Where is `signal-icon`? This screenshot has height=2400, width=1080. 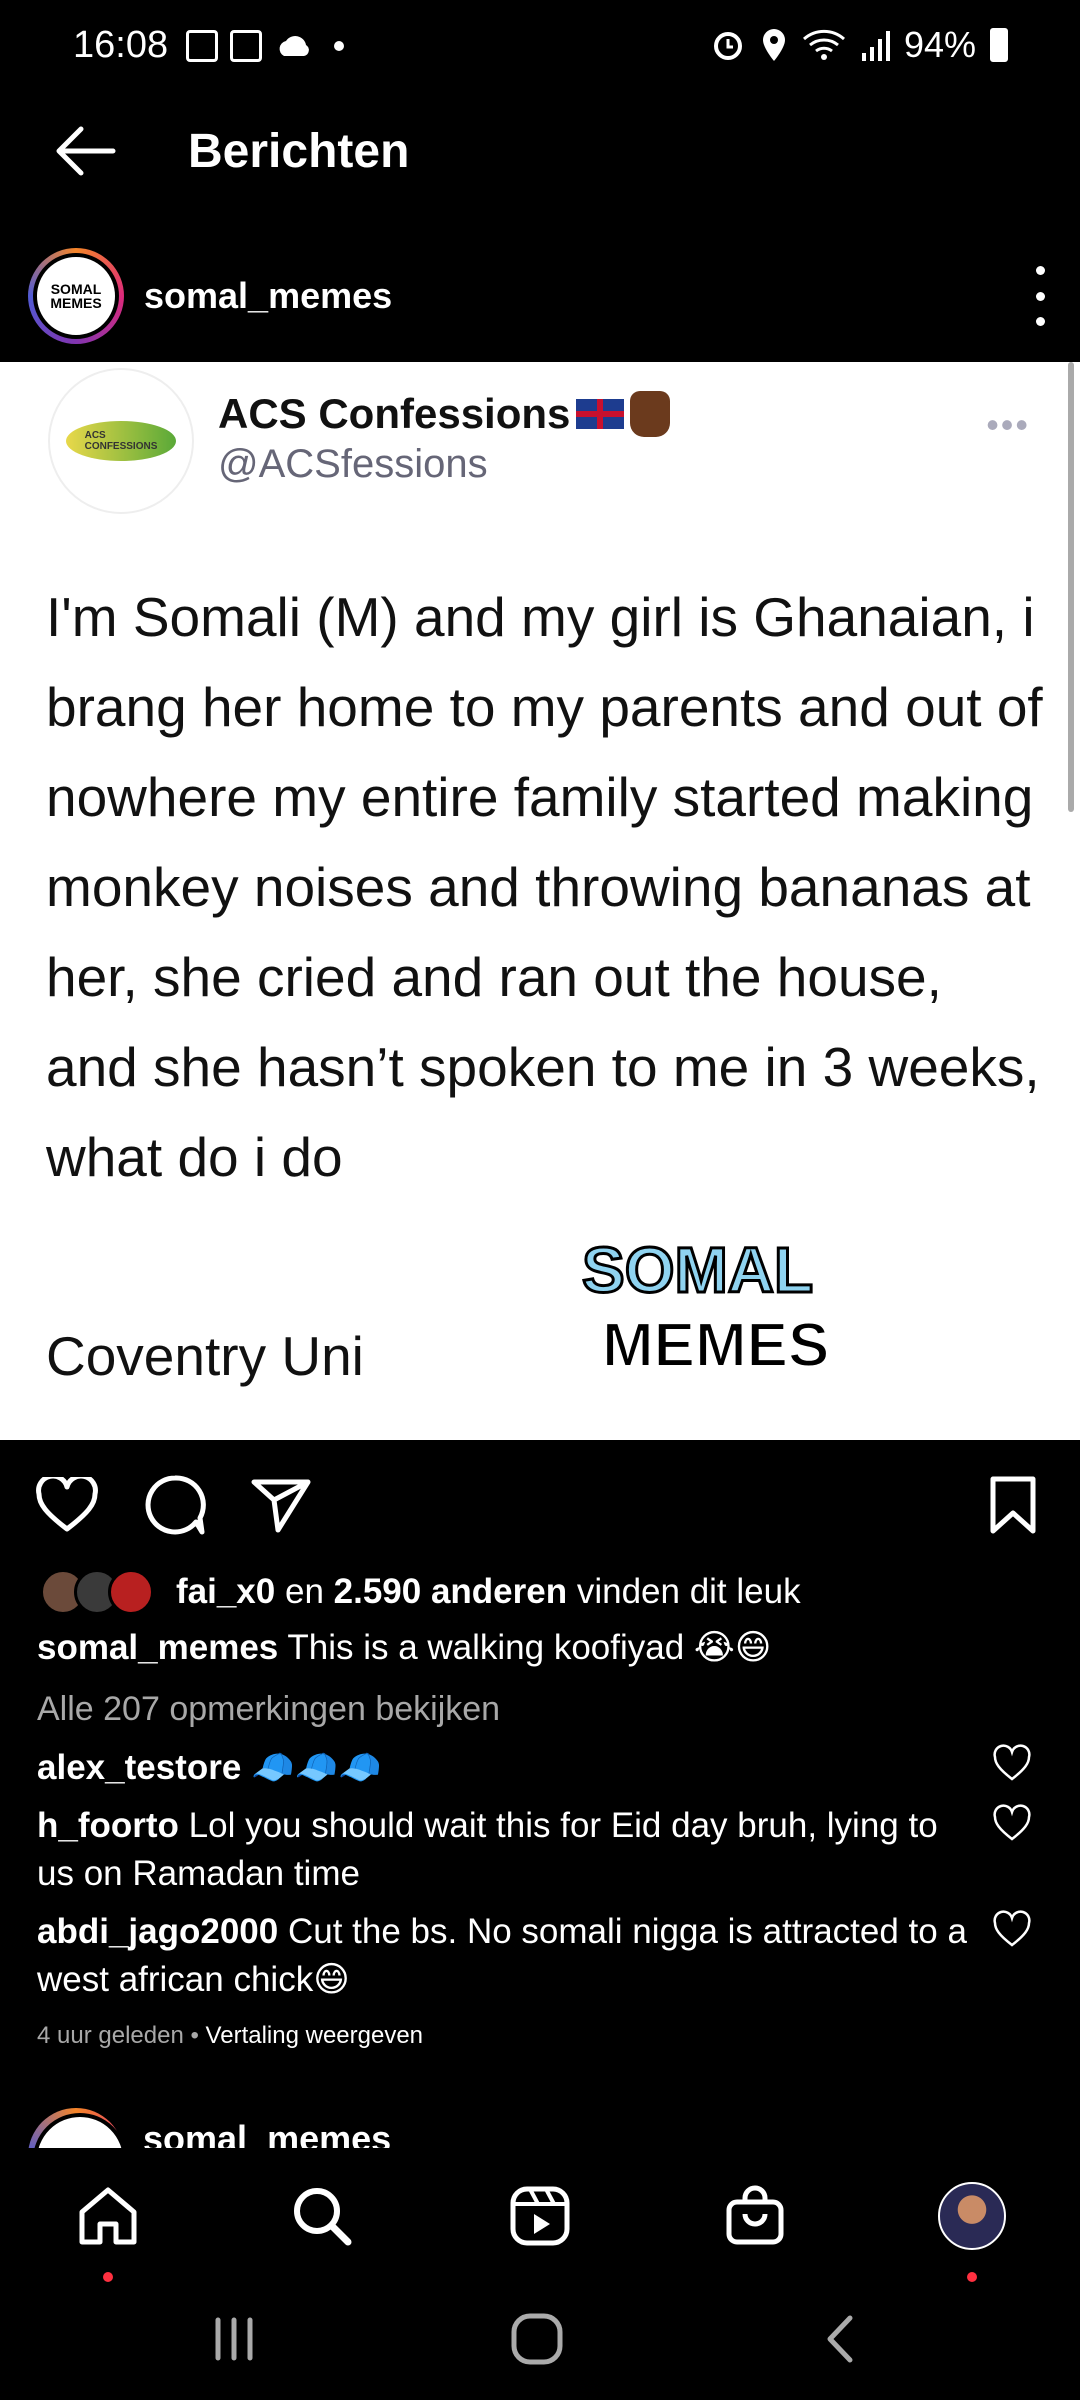
signal-icon is located at coordinates (875, 46).